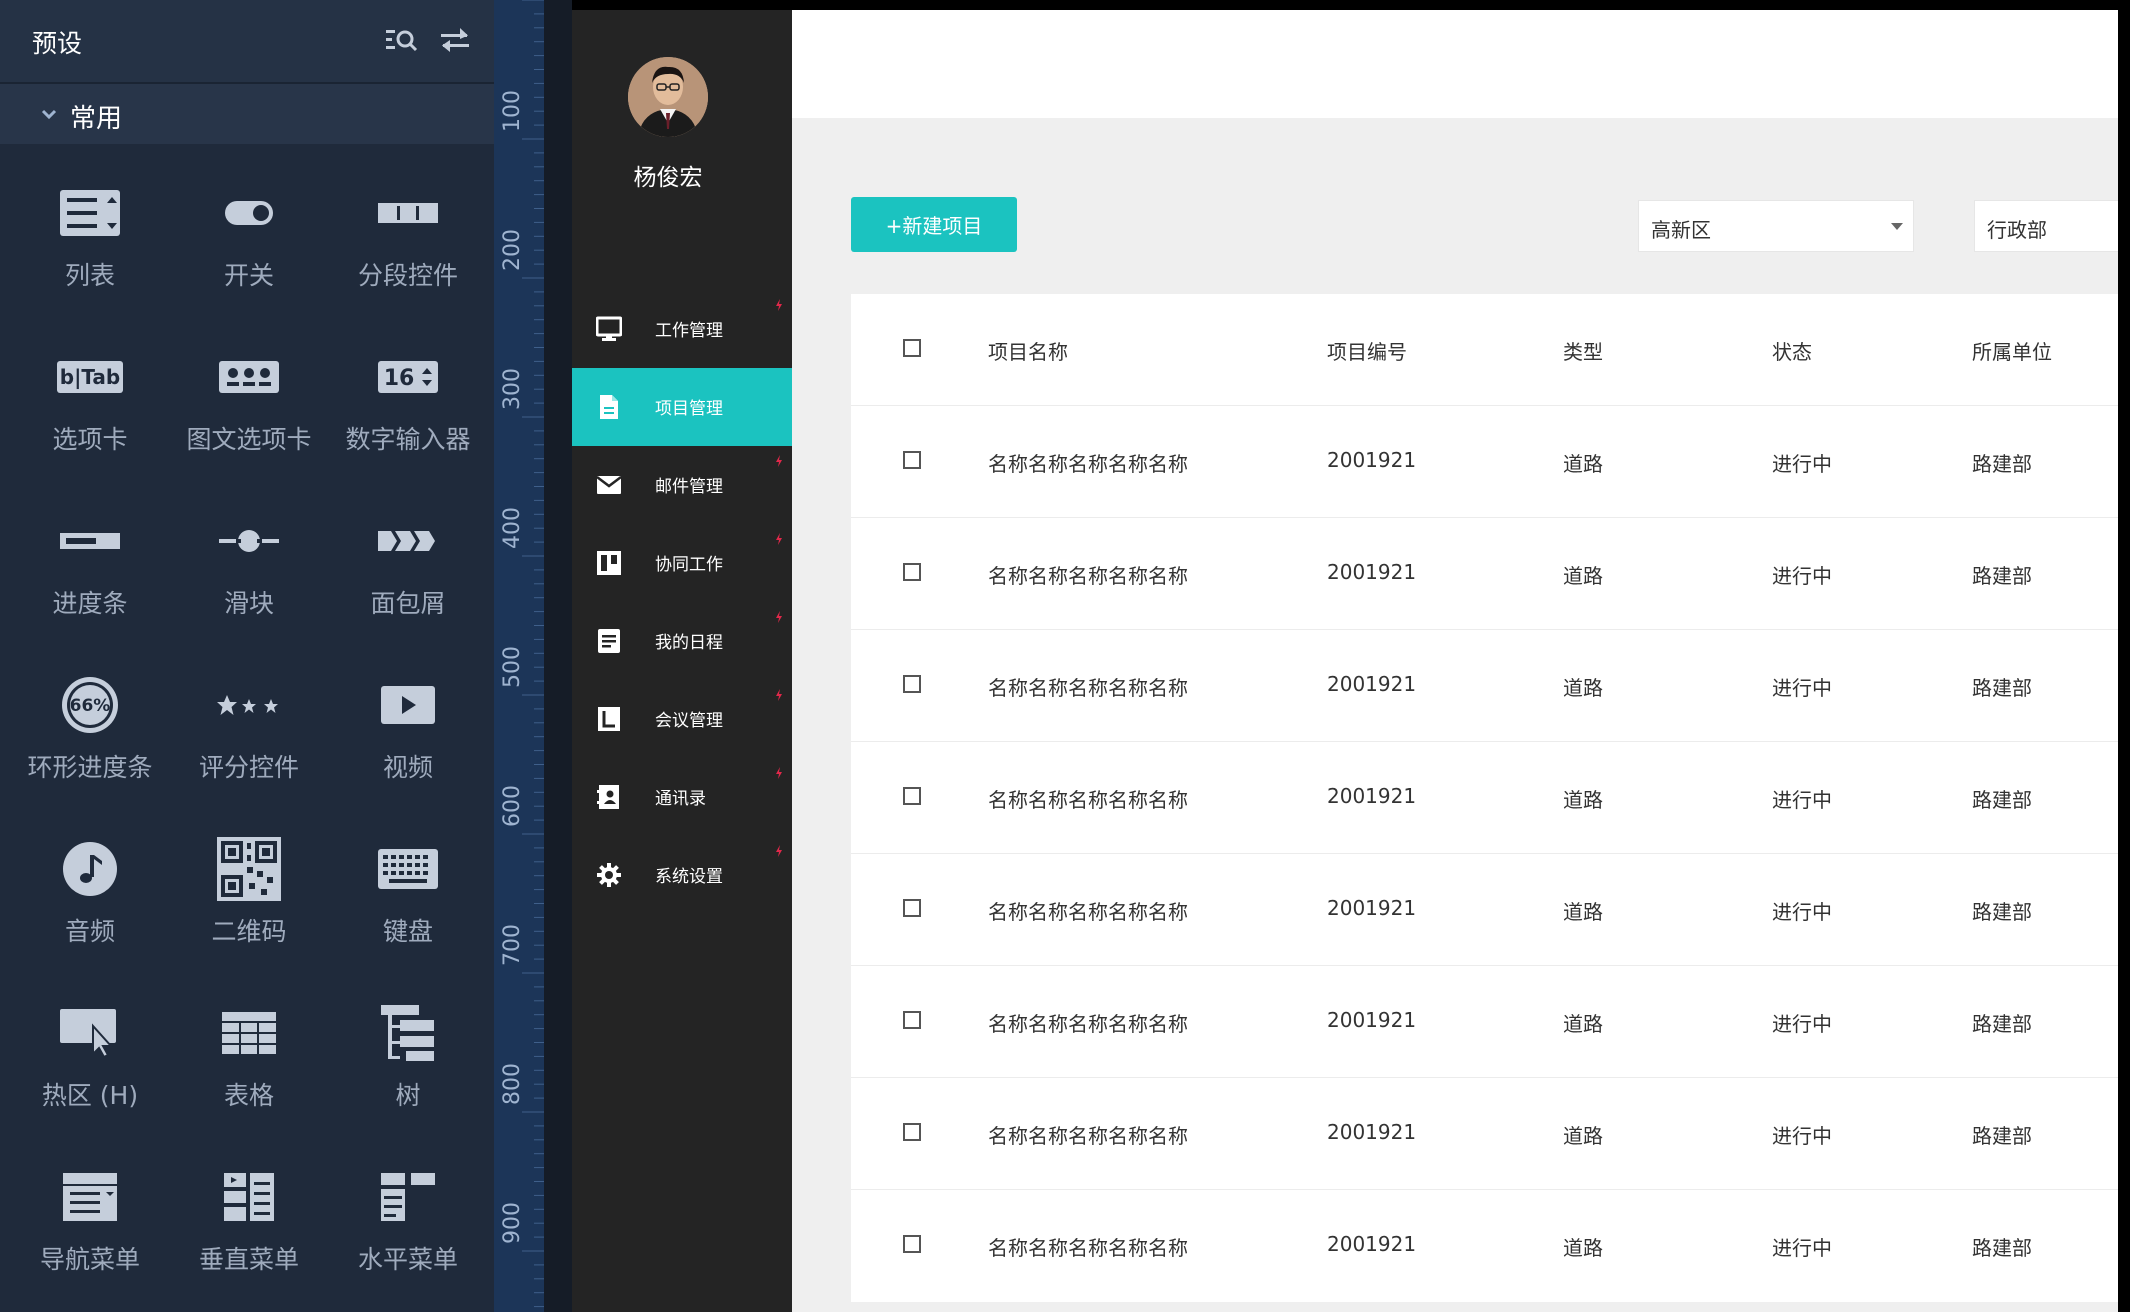 This screenshot has width=2130, height=1312. What do you see at coordinates (402, 41) in the screenshot?
I see `search-list-icon` at bounding box center [402, 41].